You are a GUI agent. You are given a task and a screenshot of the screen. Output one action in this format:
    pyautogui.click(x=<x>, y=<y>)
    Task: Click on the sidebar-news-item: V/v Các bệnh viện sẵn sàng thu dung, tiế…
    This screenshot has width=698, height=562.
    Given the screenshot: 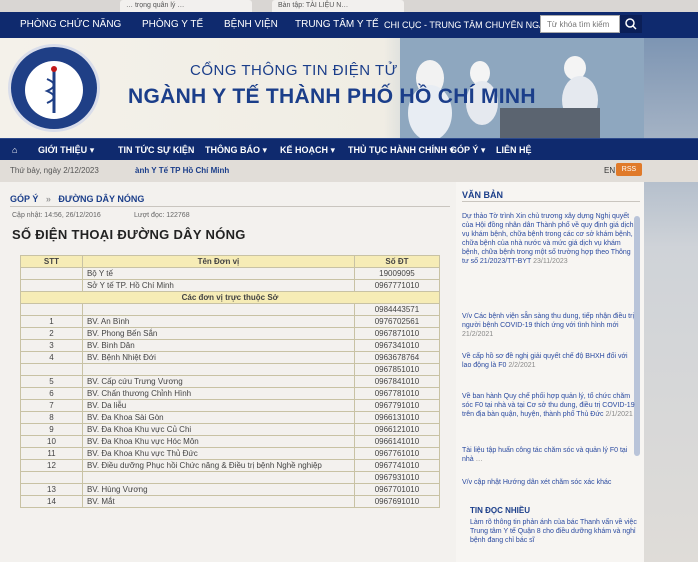 What is the action you would take?
    pyautogui.click(x=549, y=325)
    